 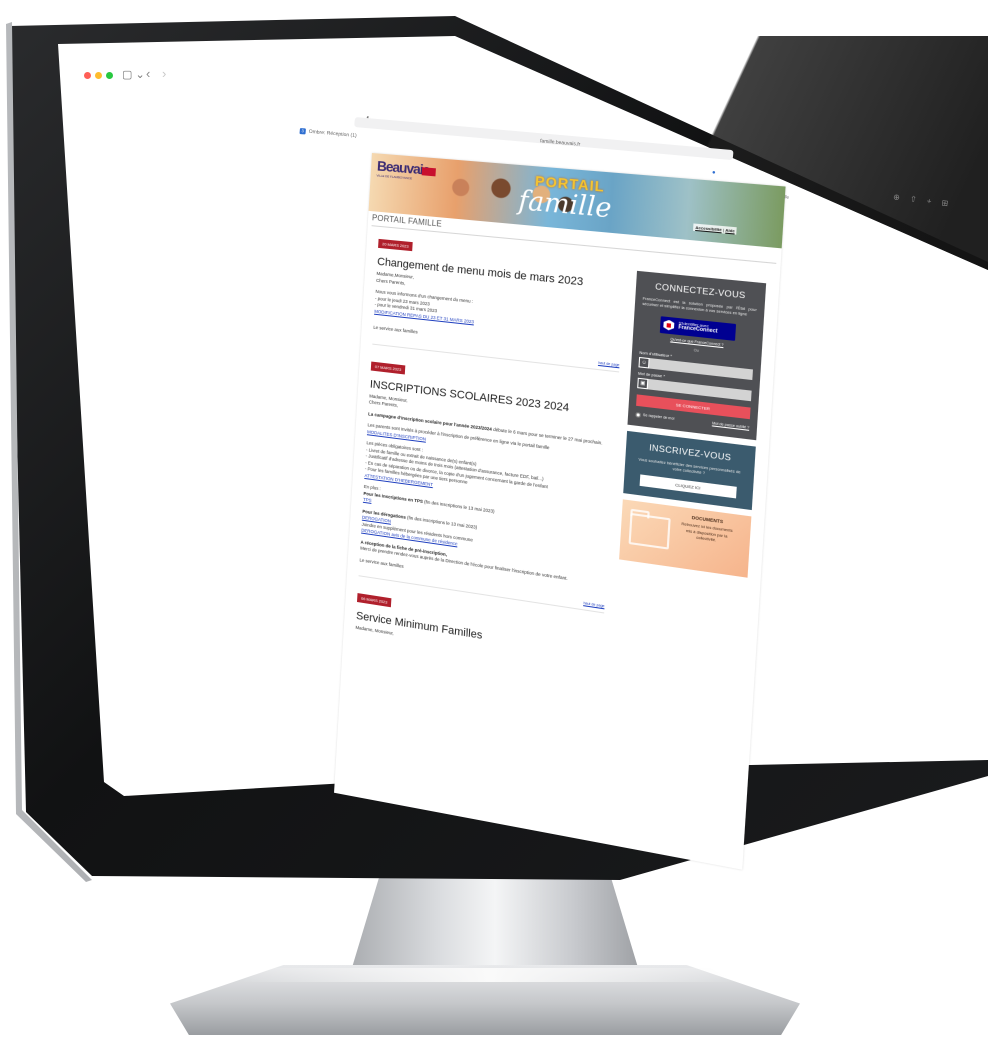 I want to click on forward-arrow-icon: ›, so click(x=164, y=73).